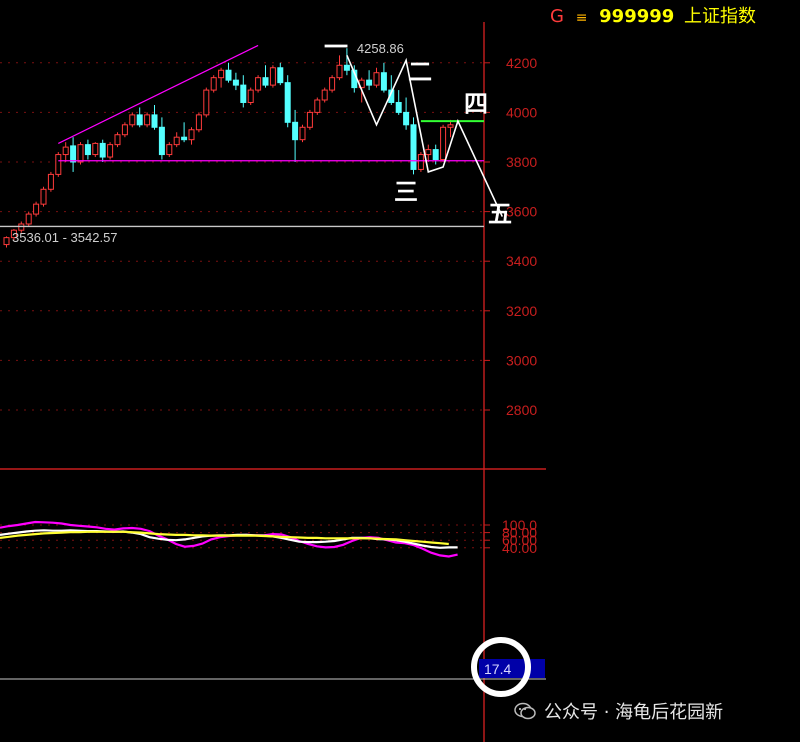 This screenshot has width=800, height=742. Describe the element at coordinates (65, 237) in the screenshot. I see `level-label: 3536.01 - 3542.57` at that location.